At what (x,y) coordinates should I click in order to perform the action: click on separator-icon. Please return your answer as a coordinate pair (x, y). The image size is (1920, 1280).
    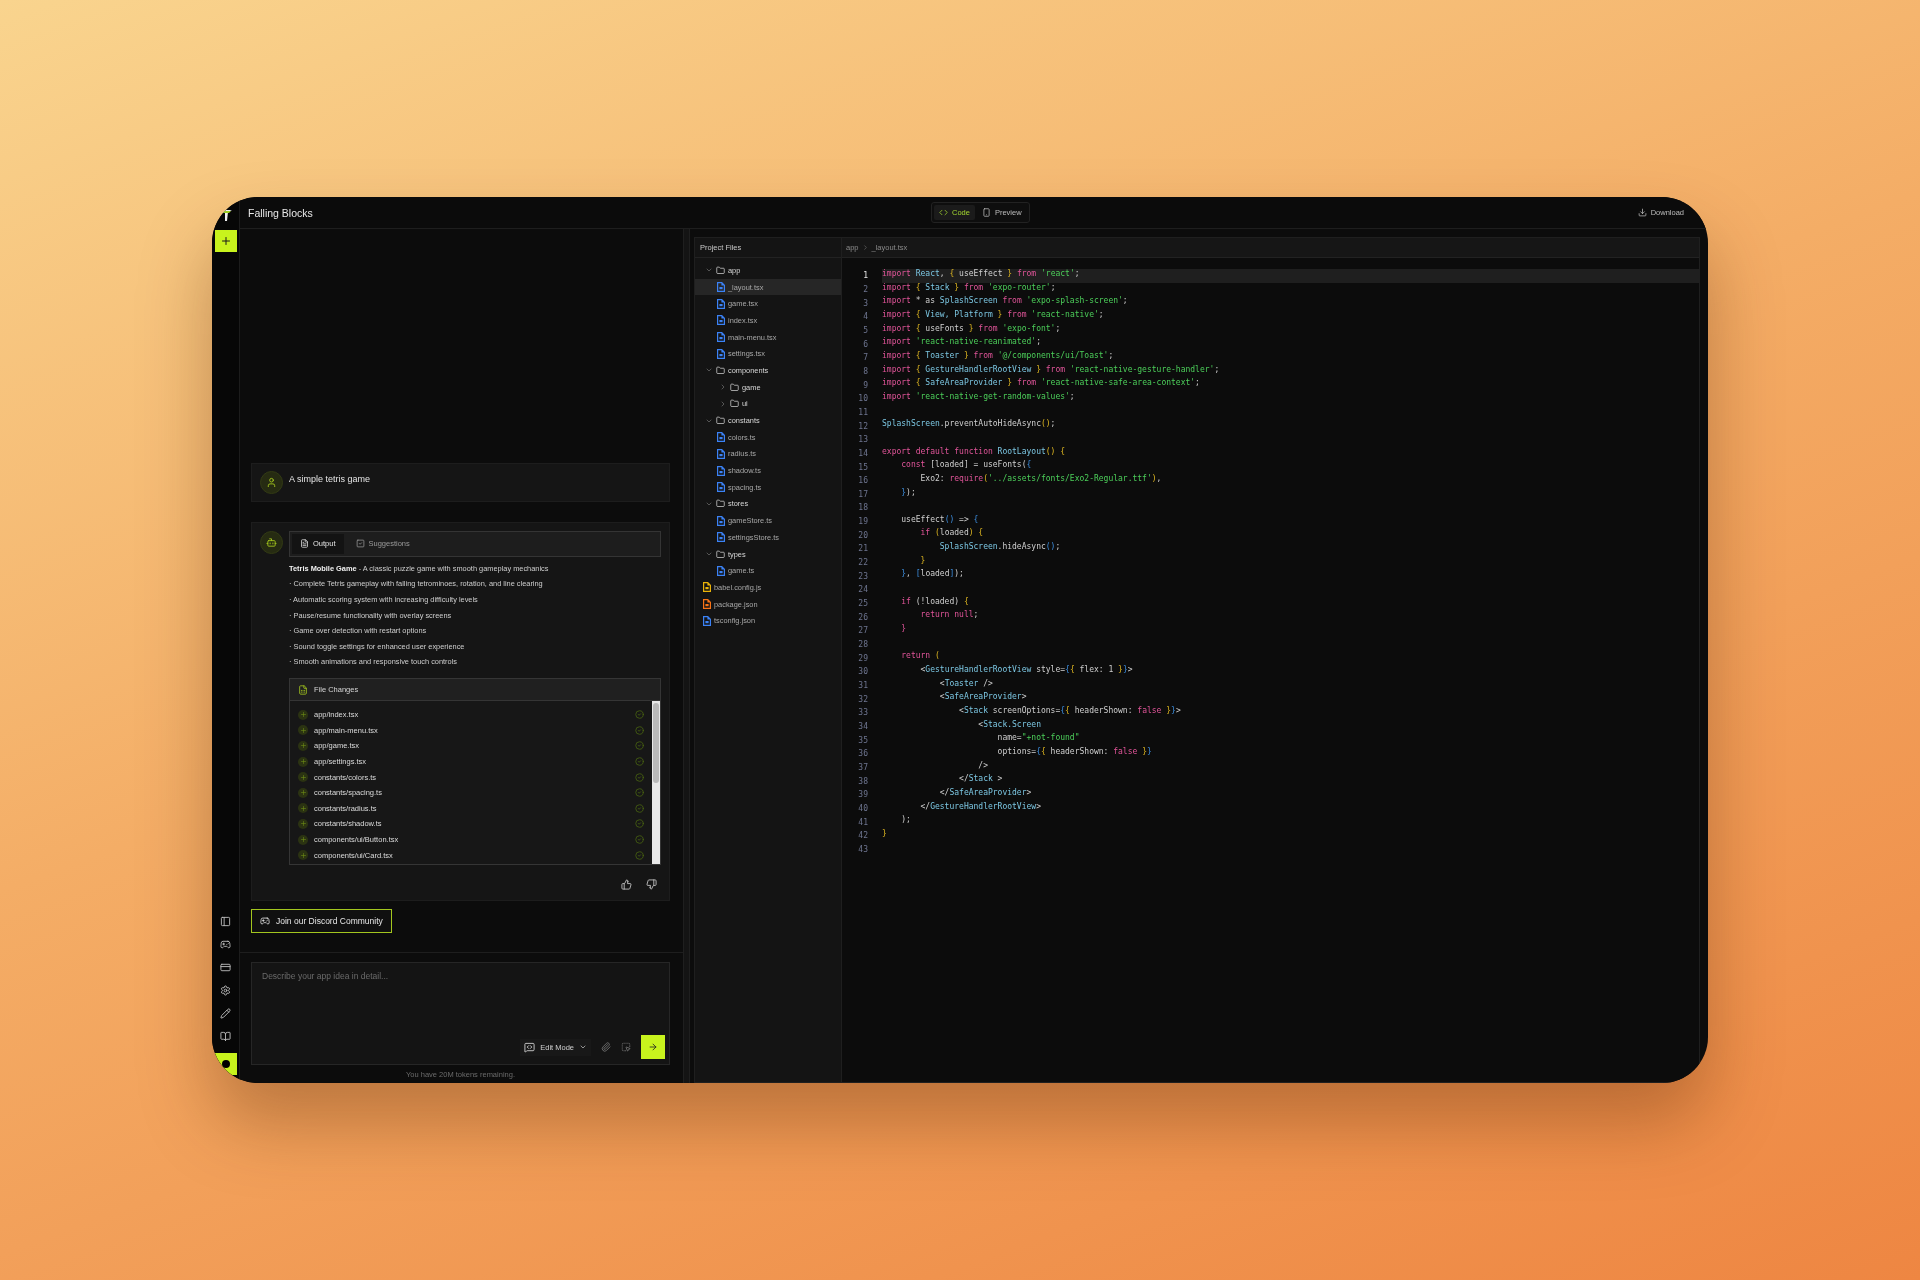
    Looking at the image, I should click on (865, 247).